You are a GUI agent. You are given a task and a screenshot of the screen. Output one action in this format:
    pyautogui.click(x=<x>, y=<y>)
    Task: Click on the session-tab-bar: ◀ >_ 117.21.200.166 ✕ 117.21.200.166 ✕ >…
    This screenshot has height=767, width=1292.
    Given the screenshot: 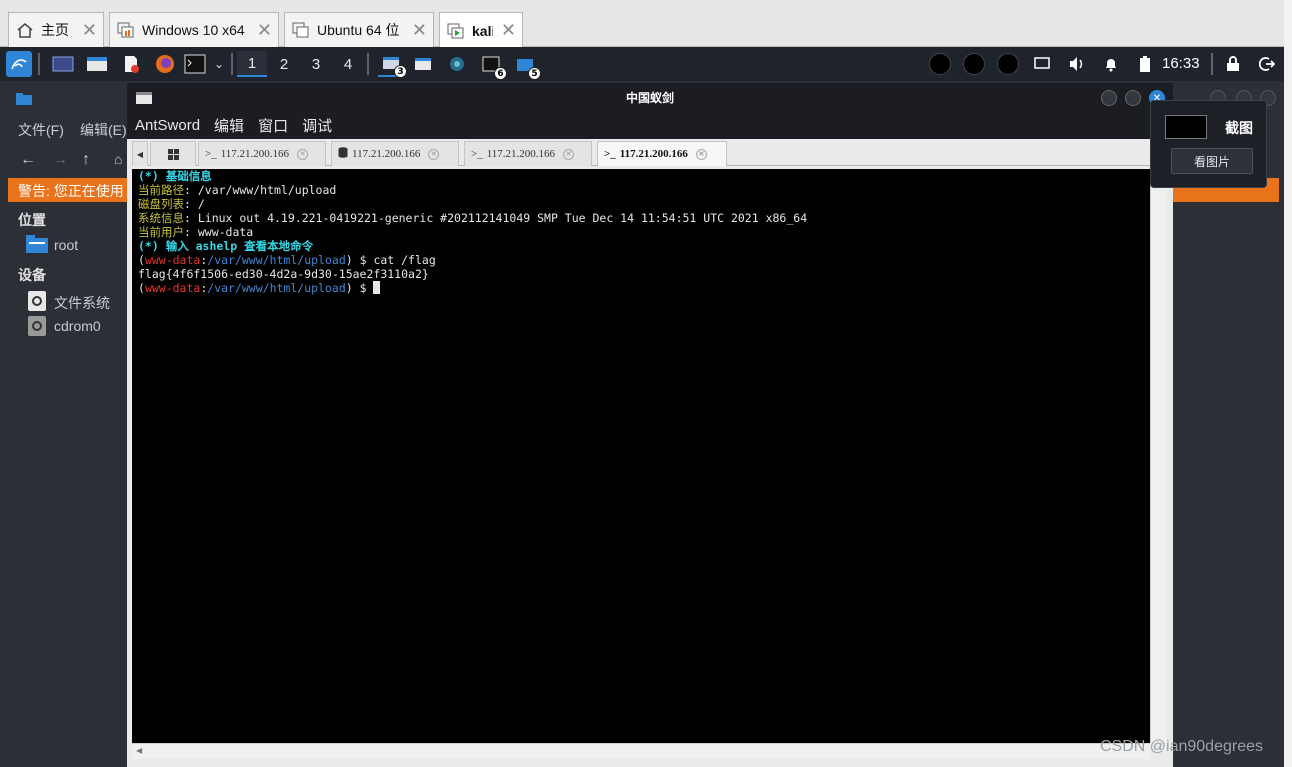 What is the action you would take?
    pyautogui.click(x=649, y=153)
    